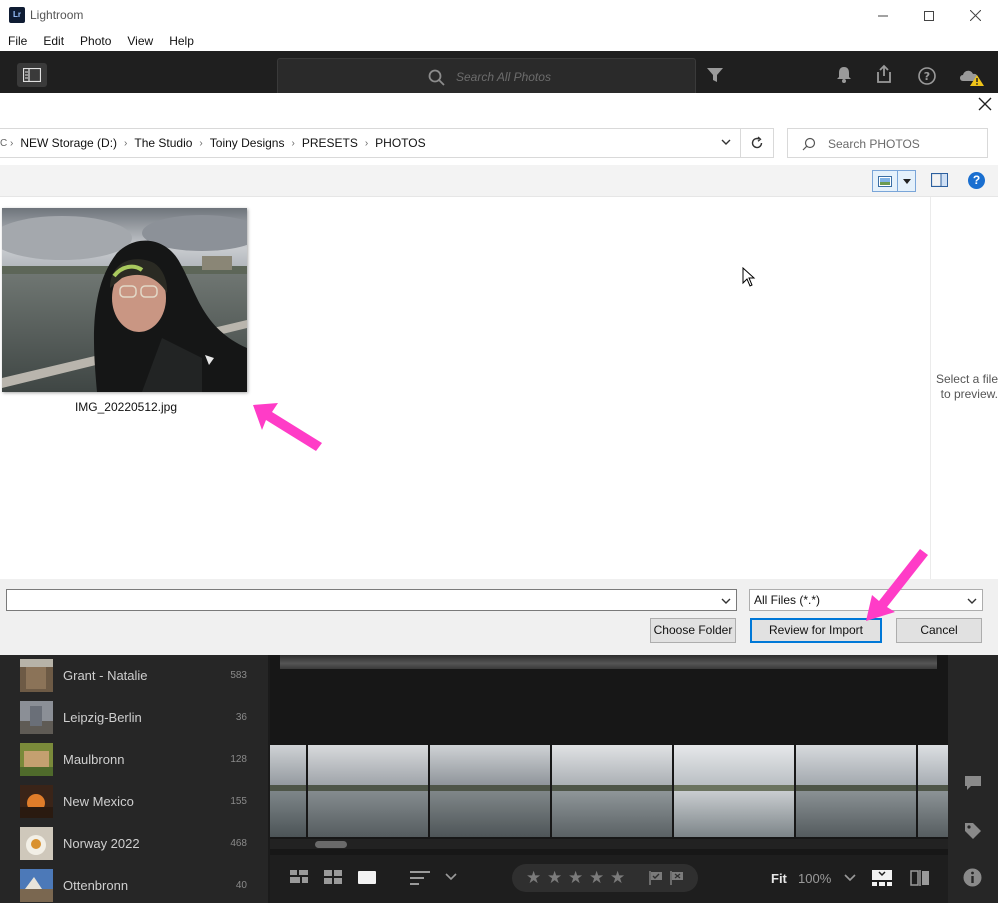 Image resolution: width=998 pixels, height=903 pixels. I want to click on help-icon: ?, so click(927, 76).